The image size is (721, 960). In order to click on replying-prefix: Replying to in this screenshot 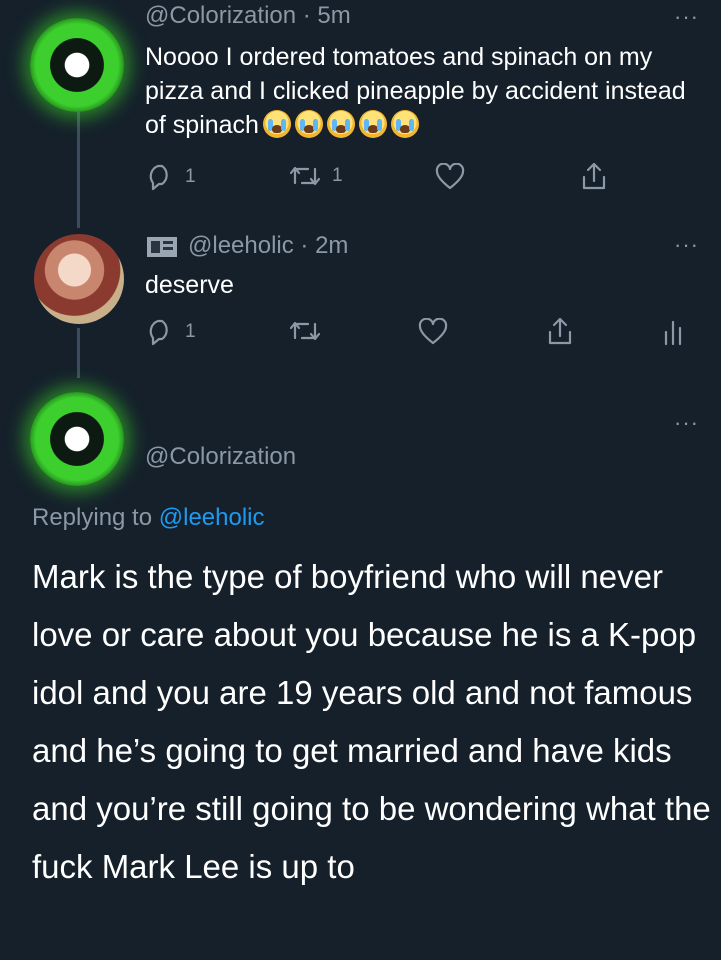, I will do `click(92, 517)`.